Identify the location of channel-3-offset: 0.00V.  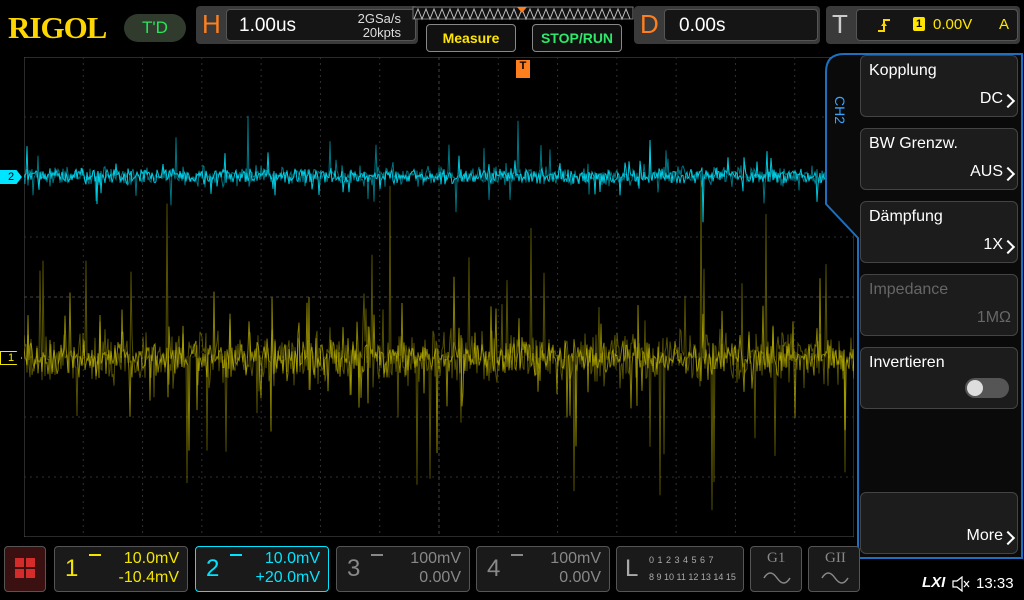
(440, 577).